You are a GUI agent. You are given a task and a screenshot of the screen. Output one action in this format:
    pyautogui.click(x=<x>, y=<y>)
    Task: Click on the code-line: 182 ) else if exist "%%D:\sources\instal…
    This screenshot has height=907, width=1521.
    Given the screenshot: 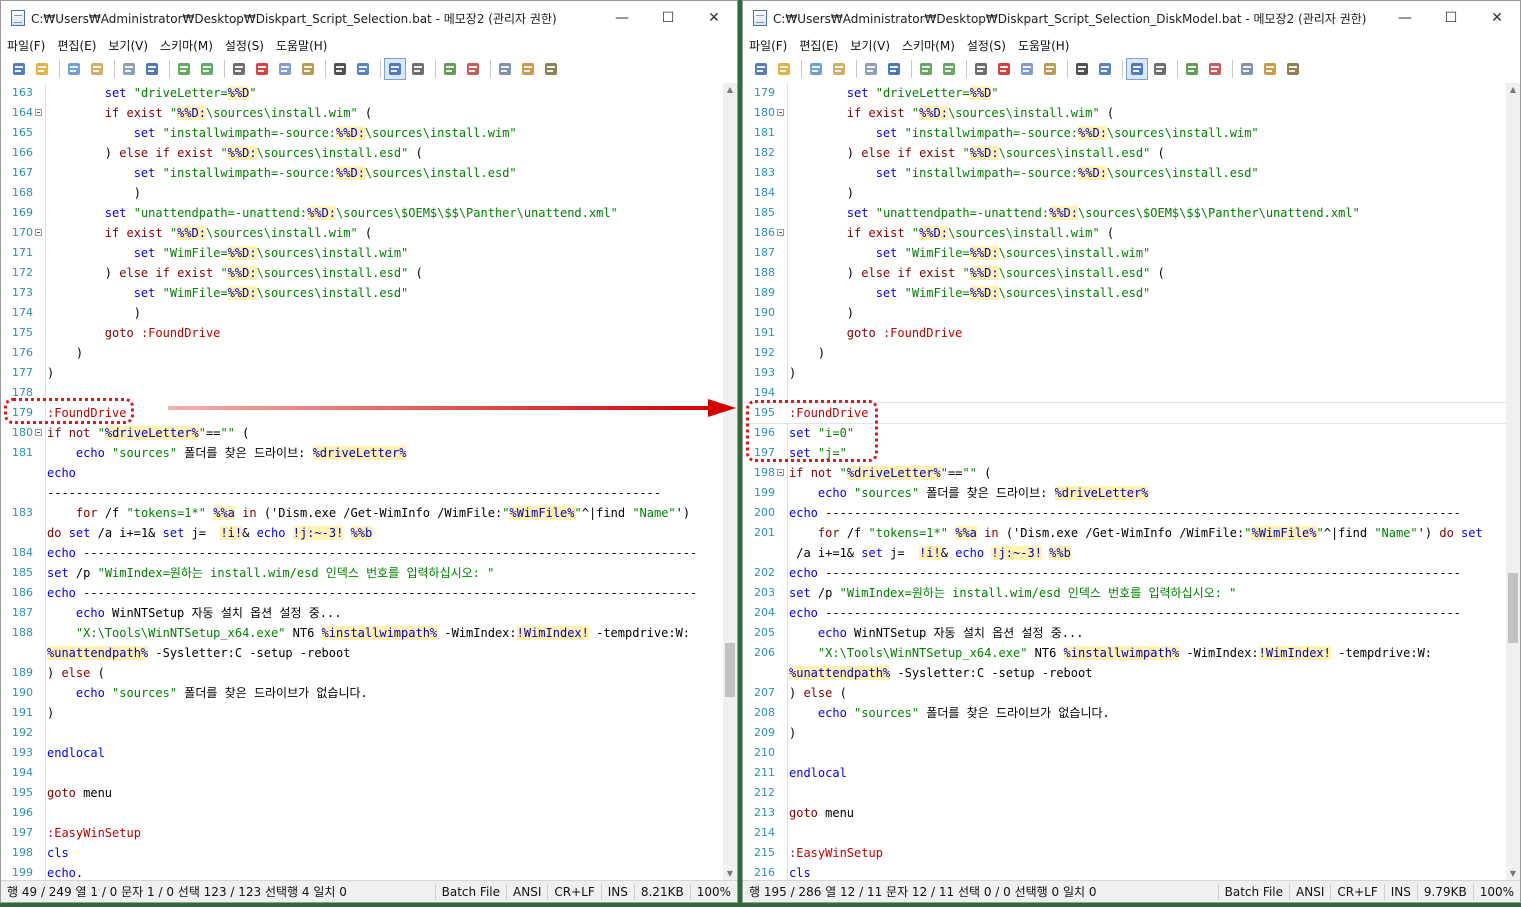 What is the action you would take?
    pyautogui.click(x=1124, y=153)
    